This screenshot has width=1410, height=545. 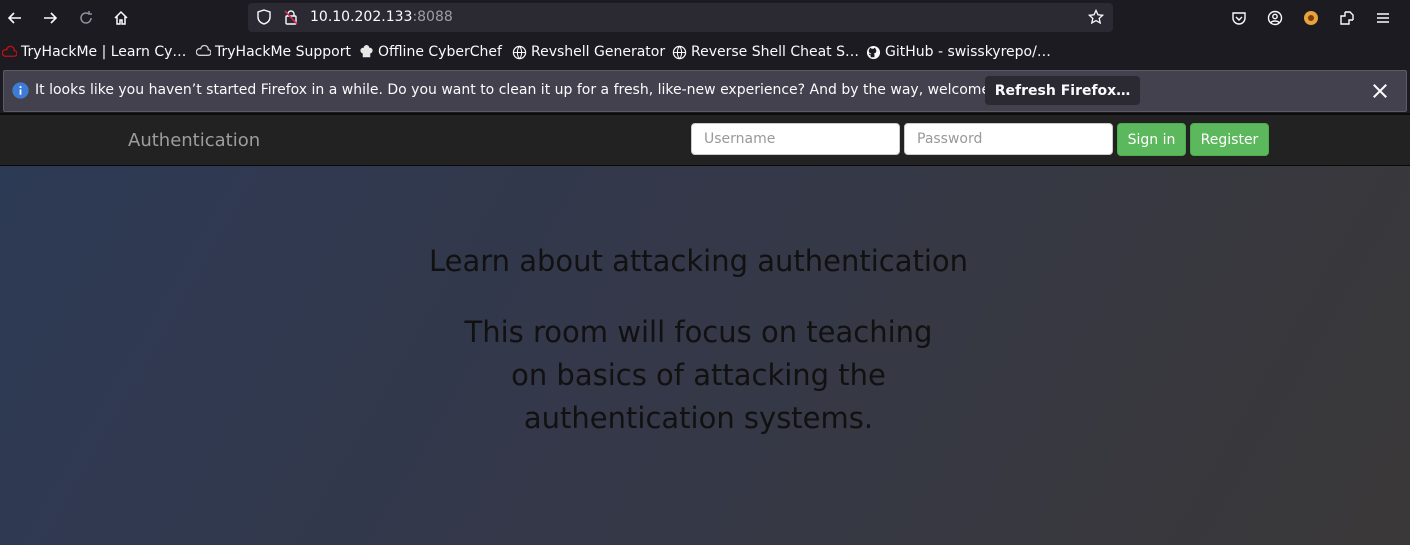 I want to click on info-icon, so click(x=20, y=90).